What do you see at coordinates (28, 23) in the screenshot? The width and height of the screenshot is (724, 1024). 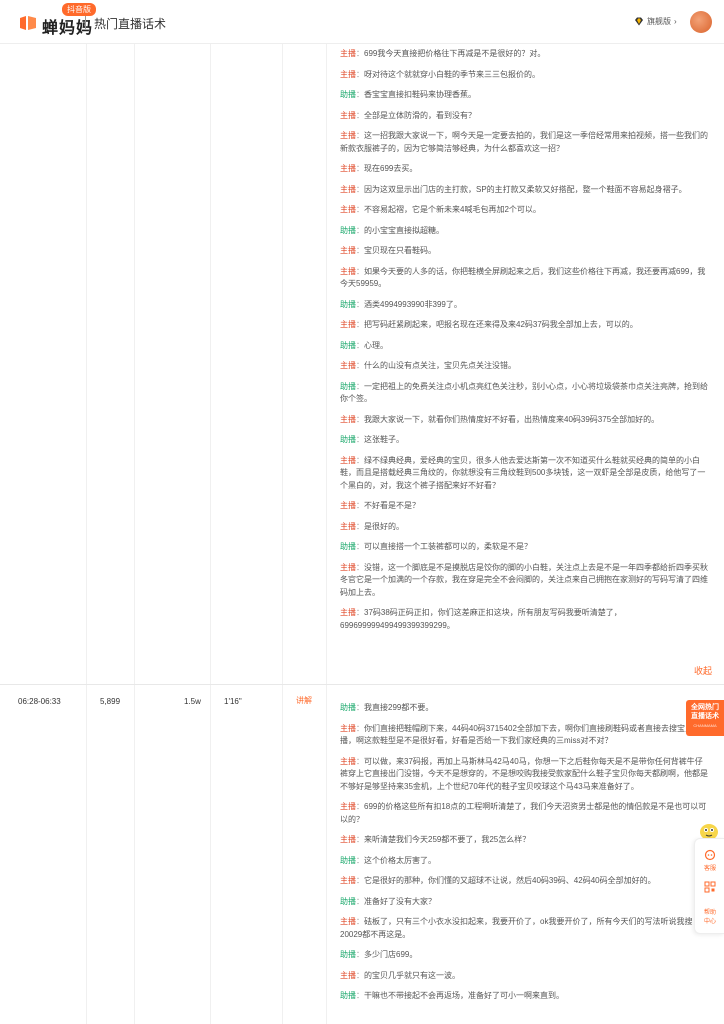 I see `chanmama-logo-icon` at bounding box center [28, 23].